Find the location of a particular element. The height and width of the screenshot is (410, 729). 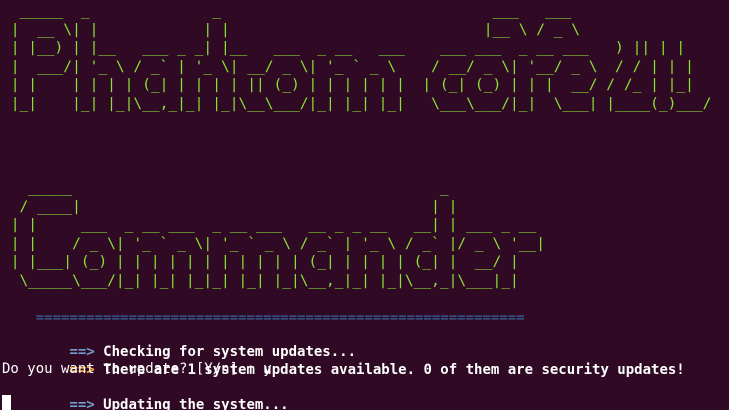

info-arrow: ==> is located at coordinates (69, 403).